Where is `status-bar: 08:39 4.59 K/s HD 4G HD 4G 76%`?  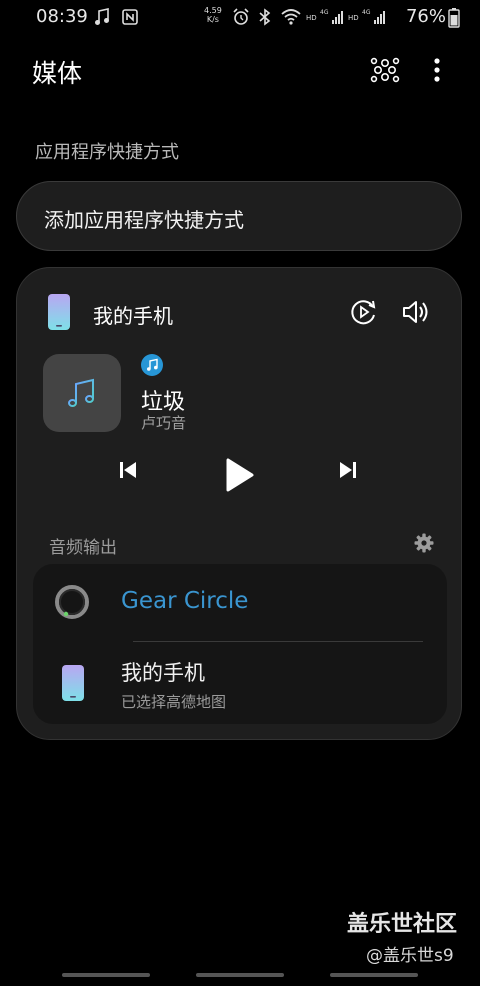
status-bar: 08:39 4.59 K/s HD 4G HD 4G 76% is located at coordinates (240, 17).